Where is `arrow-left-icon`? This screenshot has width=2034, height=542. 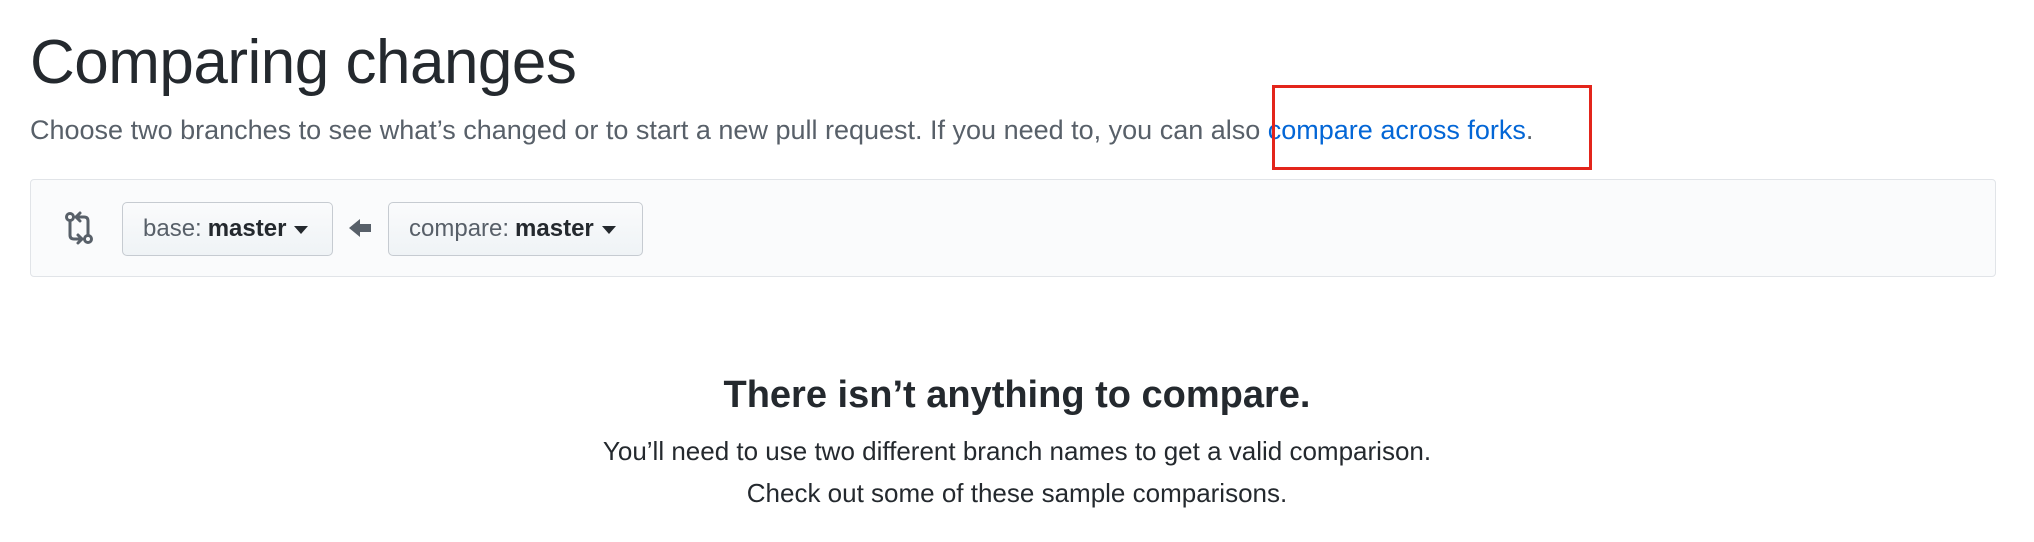
arrow-left-icon is located at coordinates (360, 228).